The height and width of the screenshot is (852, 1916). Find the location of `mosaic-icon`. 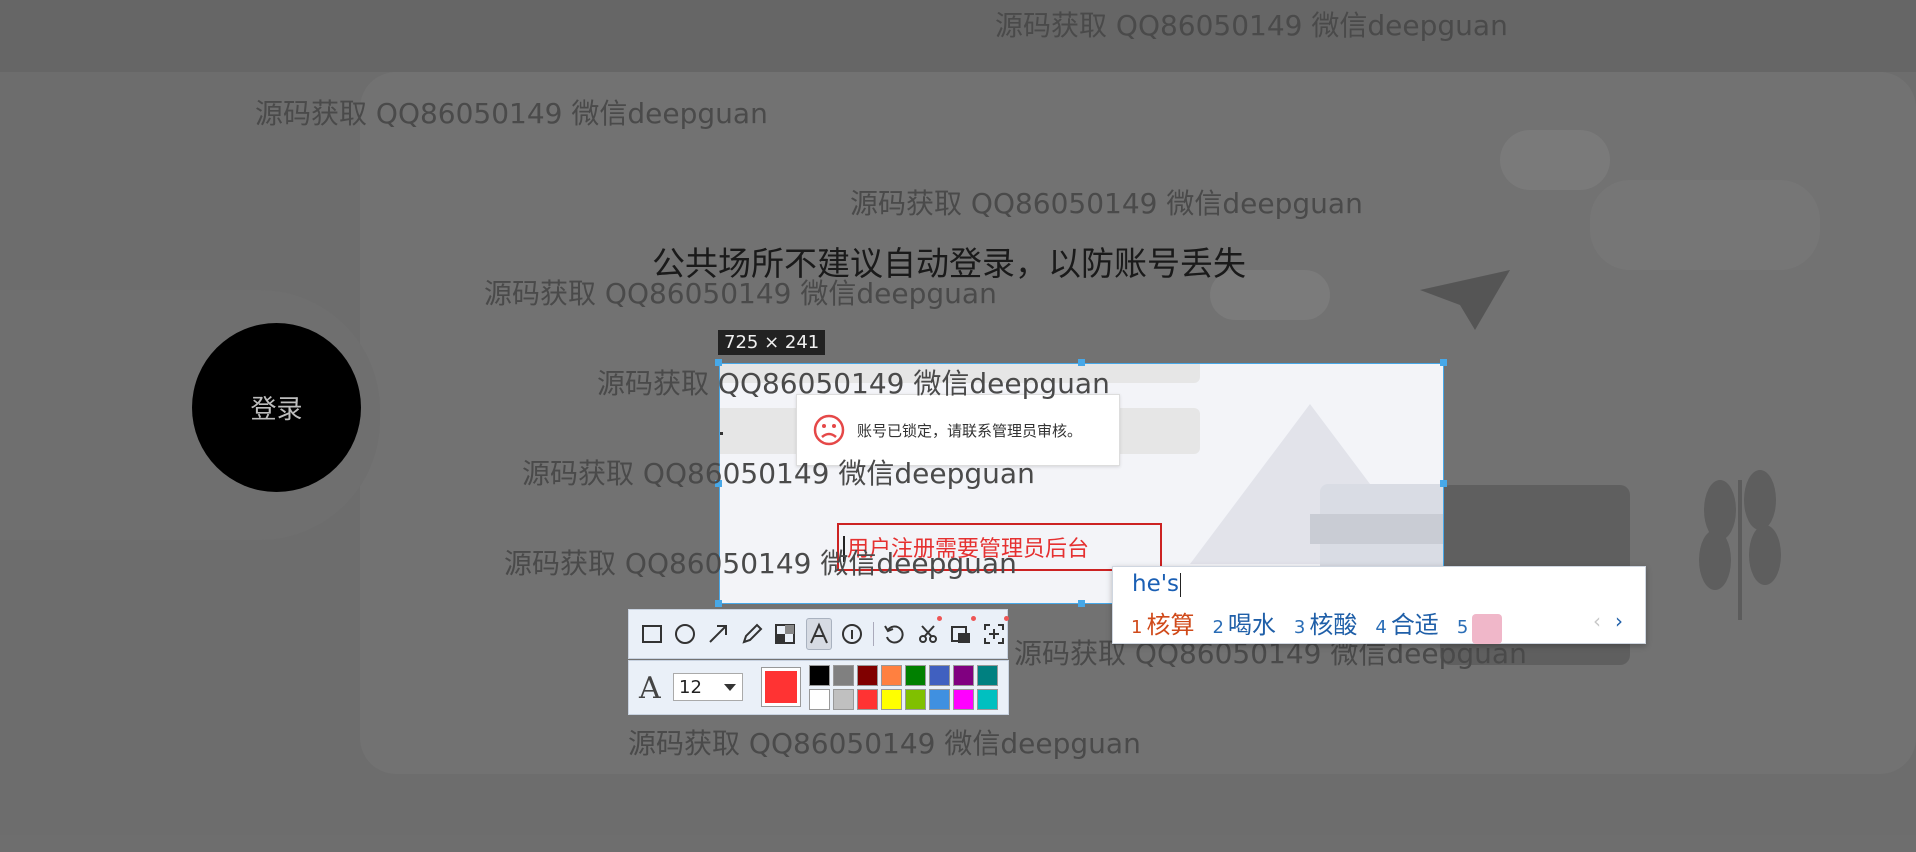

mosaic-icon is located at coordinates (784, 634).